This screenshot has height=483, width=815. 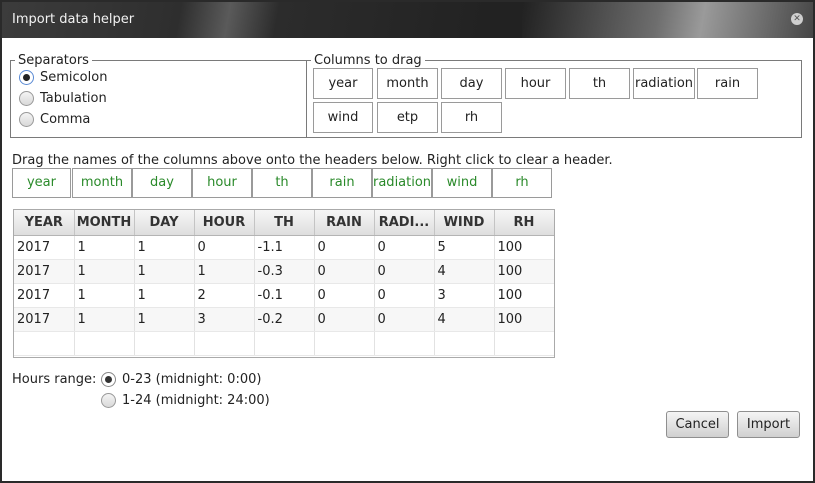 I want to click on import-button: Import, so click(x=768, y=424).